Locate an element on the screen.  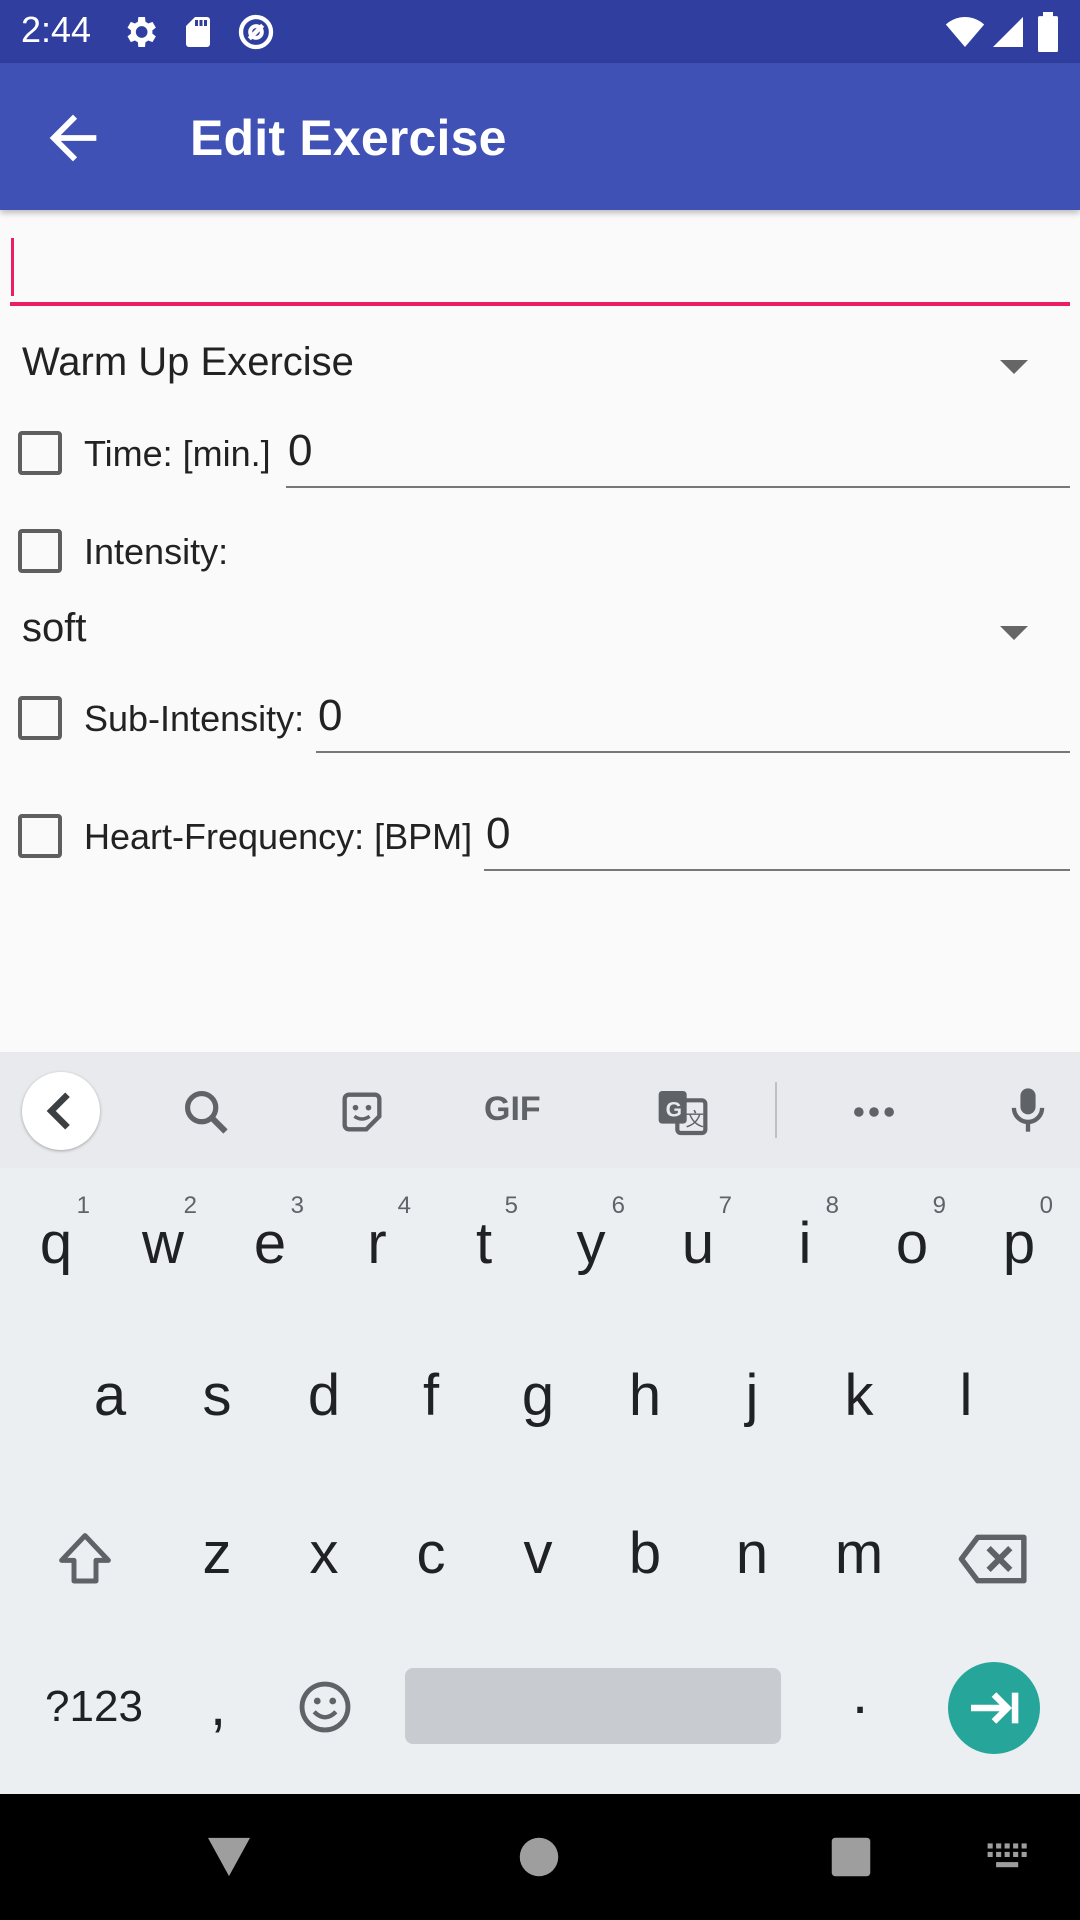
heart-frequency-checkbox is located at coordinates (40, 836).